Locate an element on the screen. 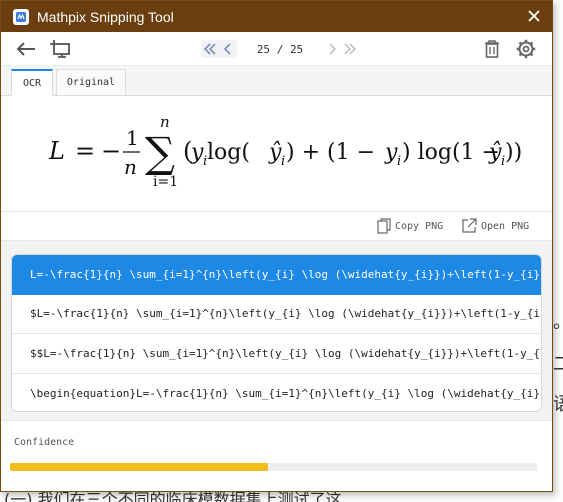 This screenshot has height=502, width=563. confidence-bar-fill is located at coordinates (139, 467).